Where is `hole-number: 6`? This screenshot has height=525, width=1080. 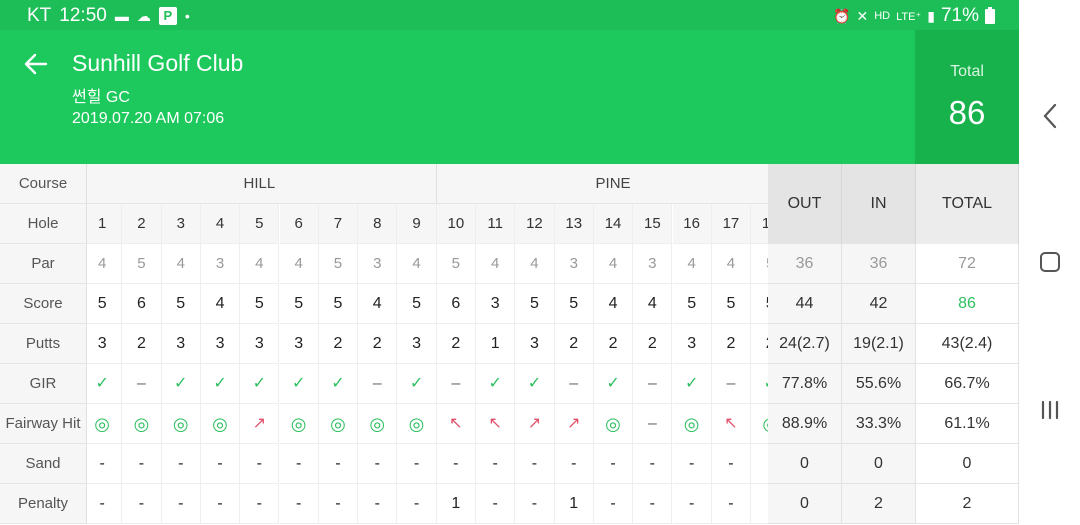
hole-number: 6 is located at coordinates (299, 224).